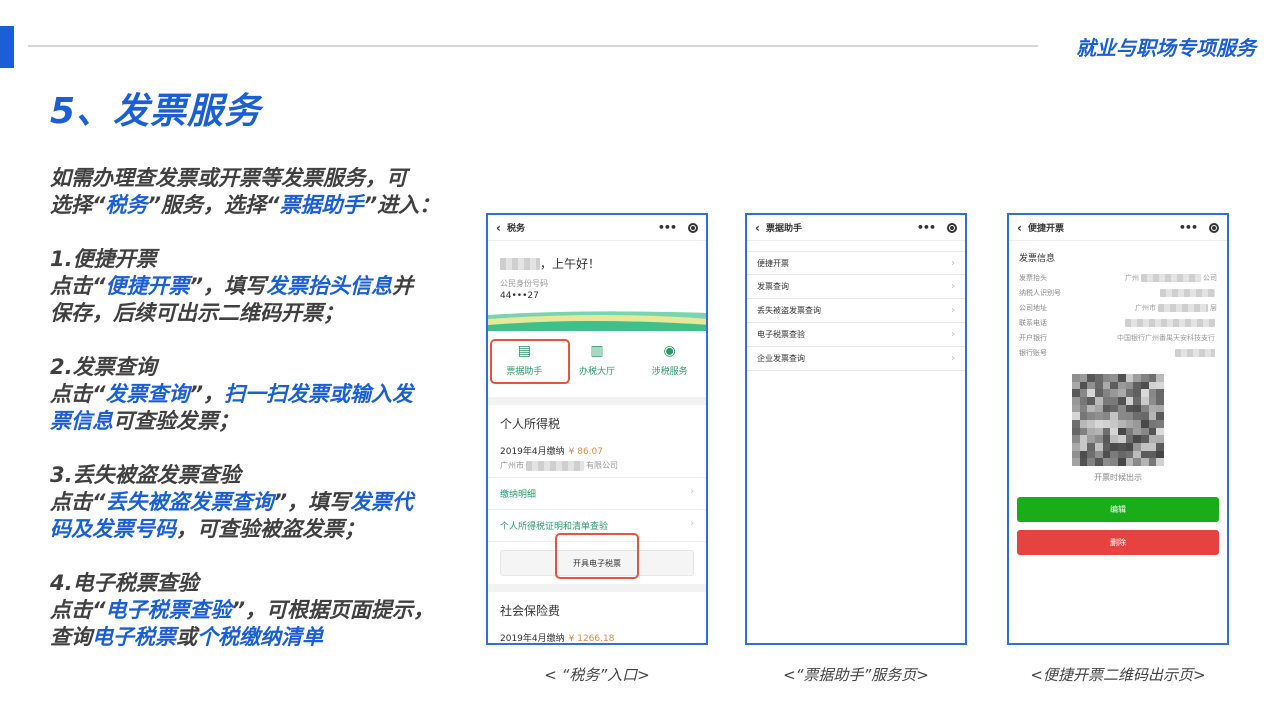 The image size is (1280, 720). I want to click on delete-button: 删除, so click(1118, 542).